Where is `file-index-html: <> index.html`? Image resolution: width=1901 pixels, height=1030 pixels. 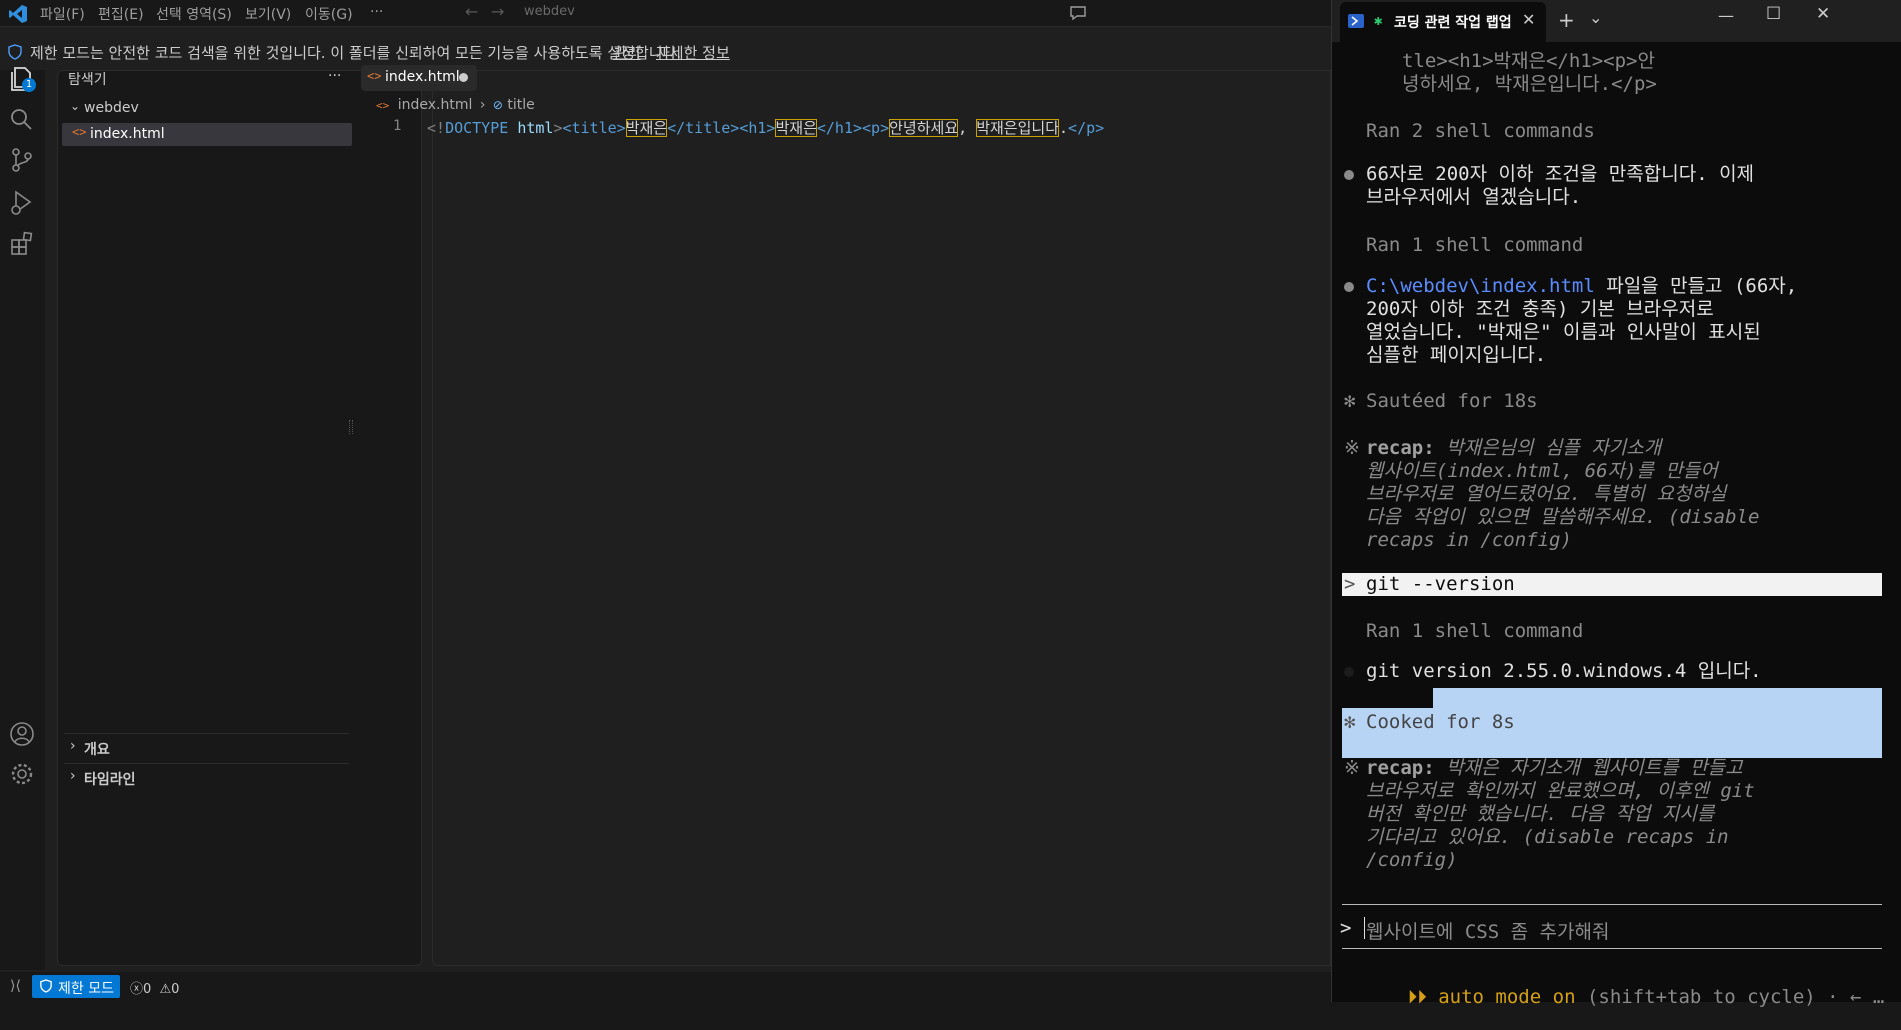 file-index-html: <> index.html is located at coordinates (207, 134).